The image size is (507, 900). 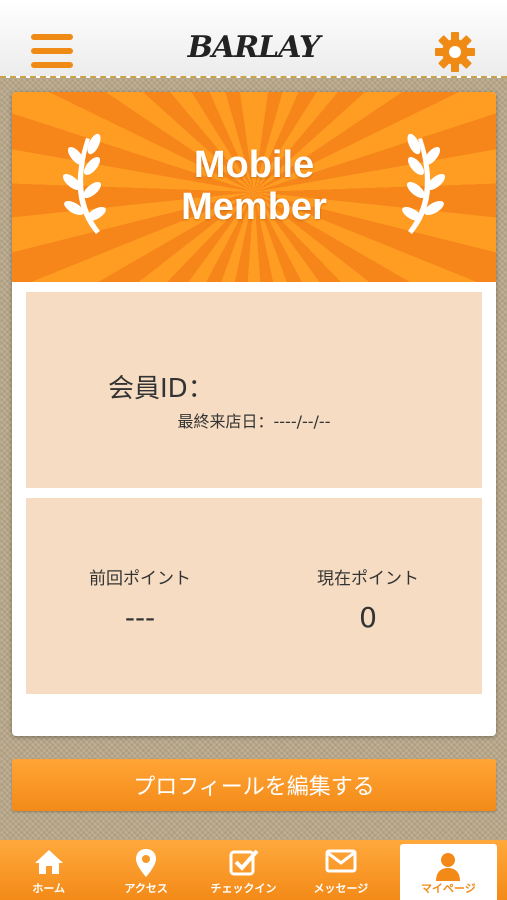 What do you see at coordinates (146, 888) in the screenshot?
I see `tab-access-label: アクセス` at bounding box center [146, 888].